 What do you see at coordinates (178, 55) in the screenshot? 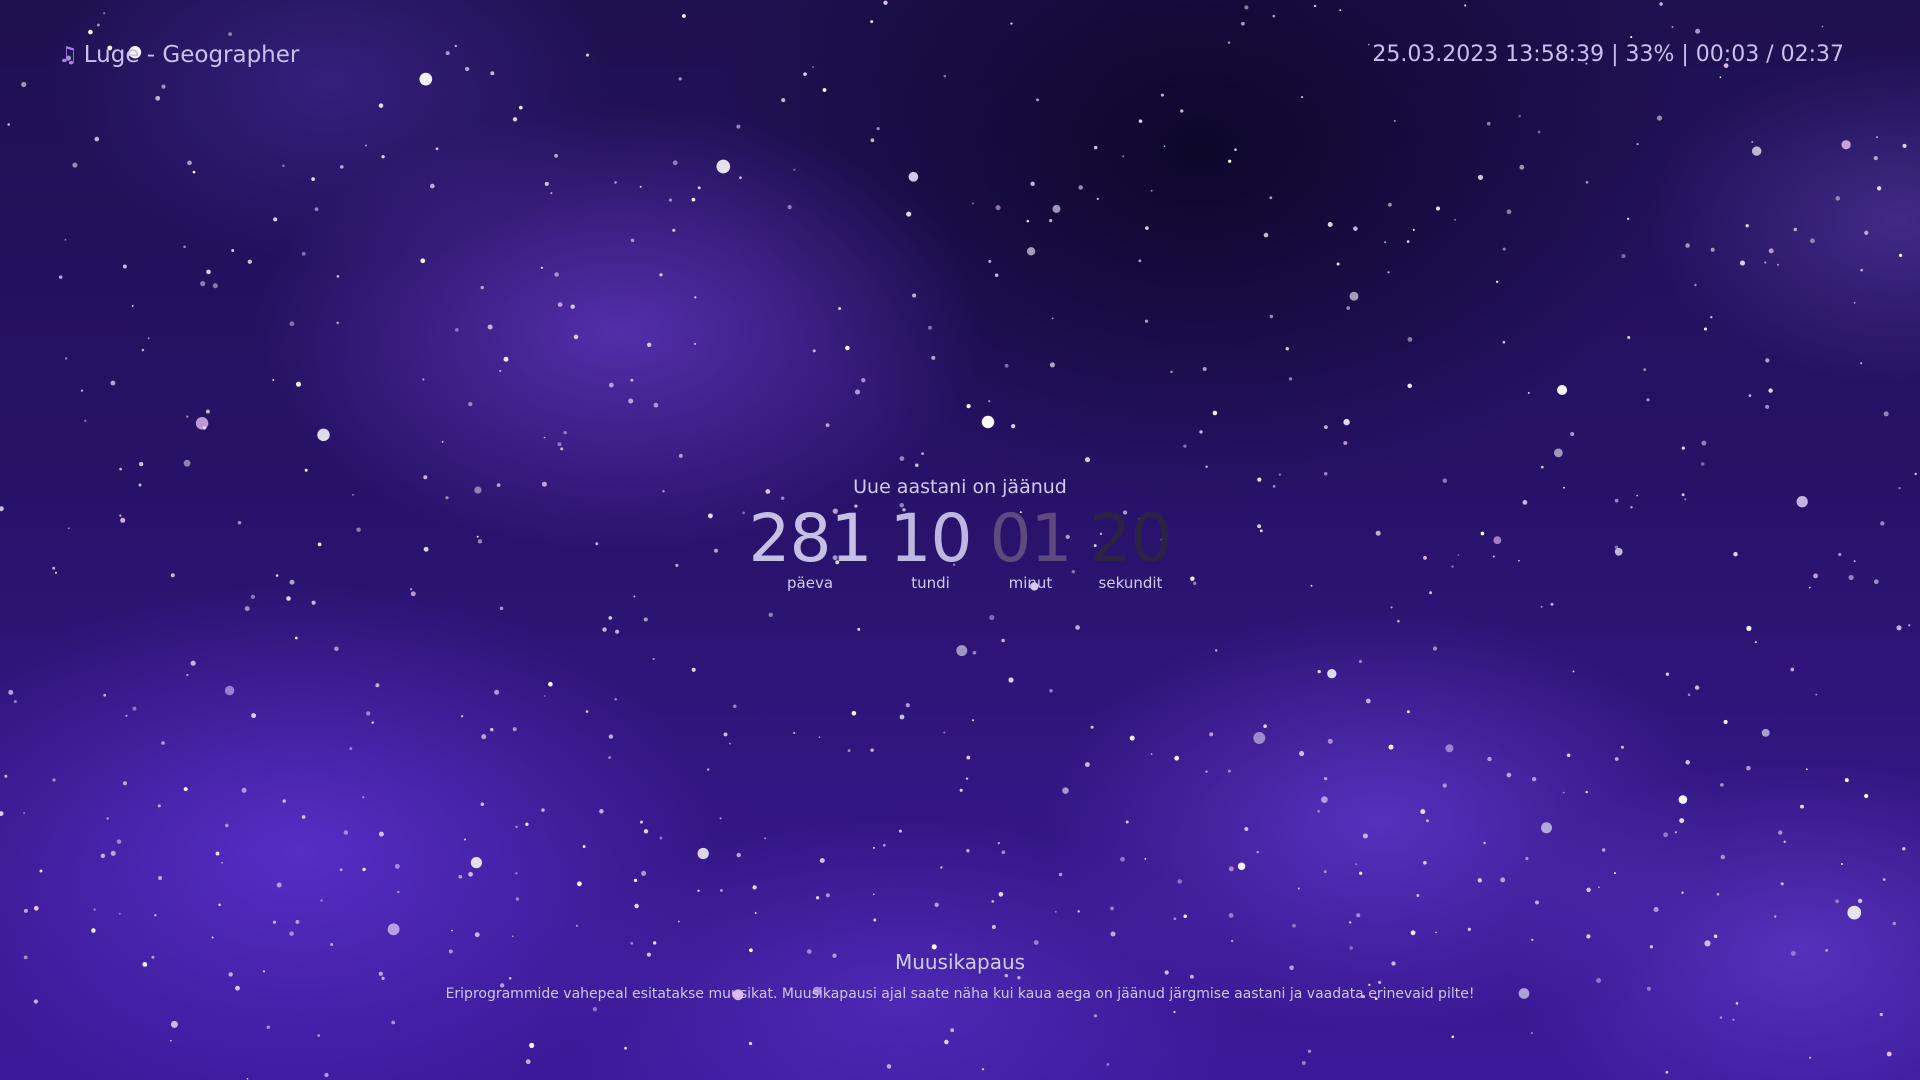
I see `now-playing: ♫ Luge - Geographer` at bounding box center [178, 55].